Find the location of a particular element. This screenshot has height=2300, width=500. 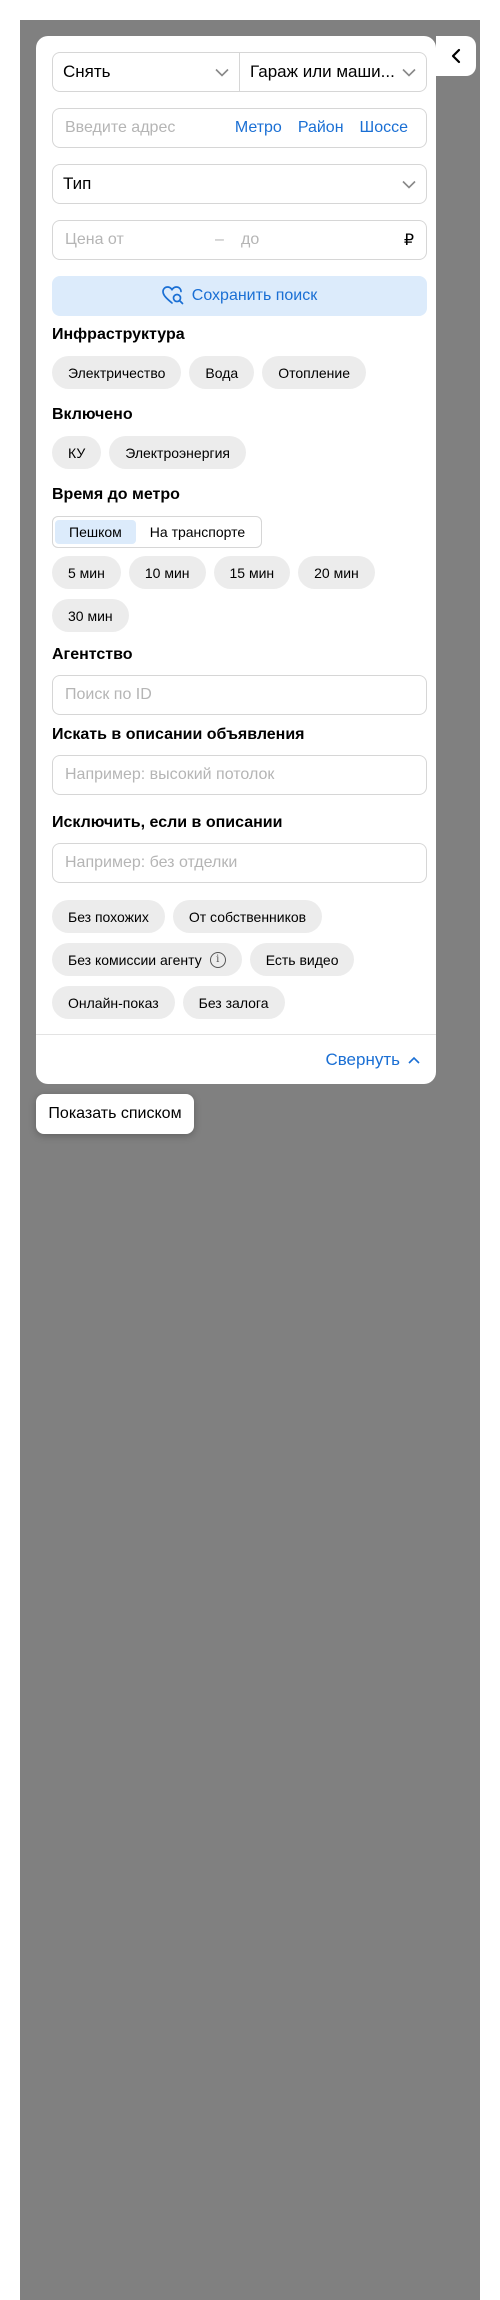

heart-search-icon is located at coordinates (172, 295).